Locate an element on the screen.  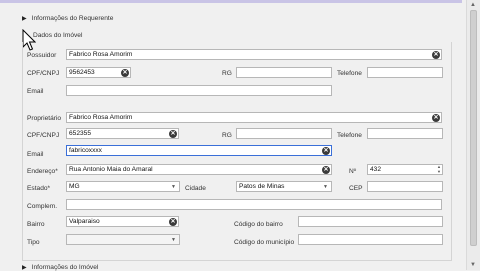
email-proprietario-field: fabricoxxxx ✕ is located at coordinates (199, 150).